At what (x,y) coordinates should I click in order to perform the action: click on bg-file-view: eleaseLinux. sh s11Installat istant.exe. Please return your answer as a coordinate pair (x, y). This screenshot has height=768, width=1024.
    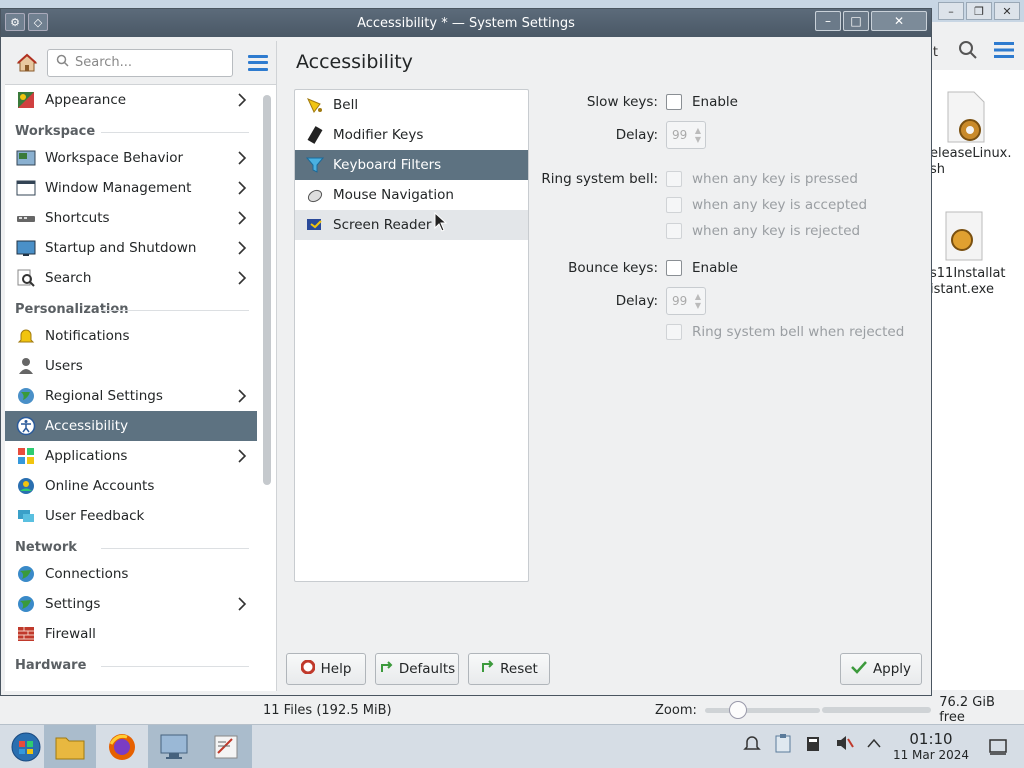
    Looking at the image, I should click on (977, 380).